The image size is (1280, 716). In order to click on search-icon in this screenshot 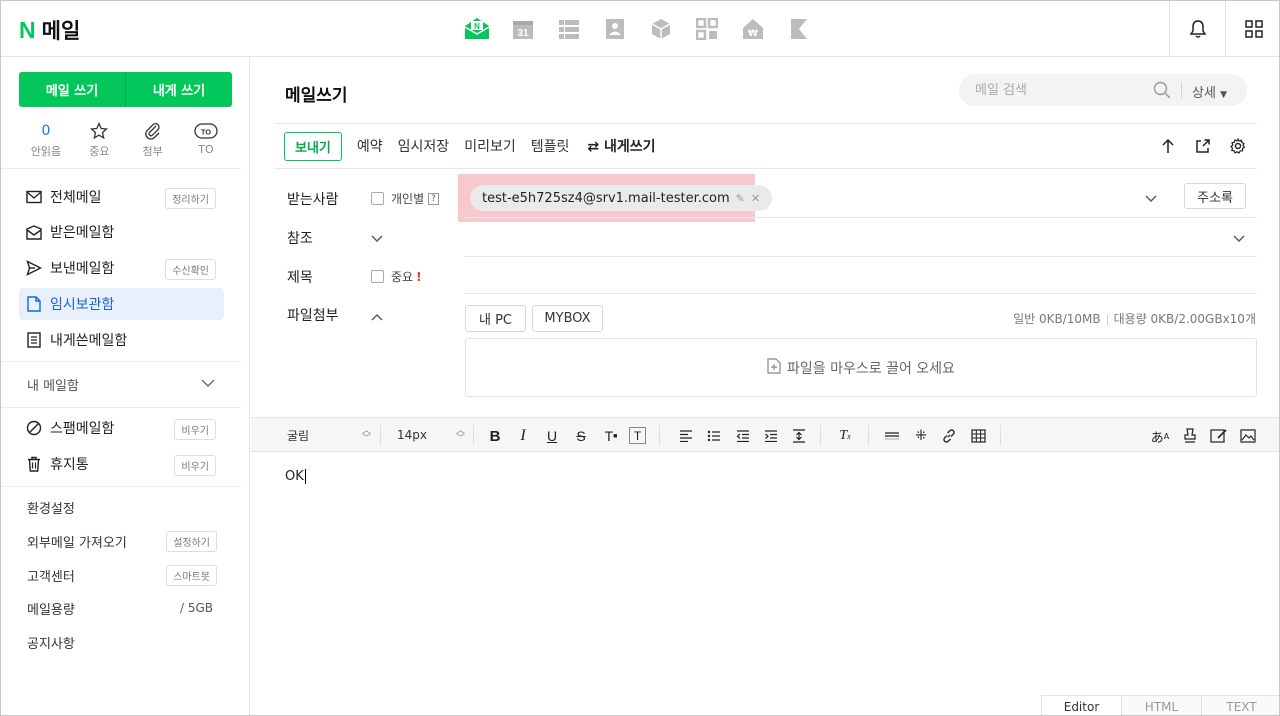, I will do `click(1162, 92)`.